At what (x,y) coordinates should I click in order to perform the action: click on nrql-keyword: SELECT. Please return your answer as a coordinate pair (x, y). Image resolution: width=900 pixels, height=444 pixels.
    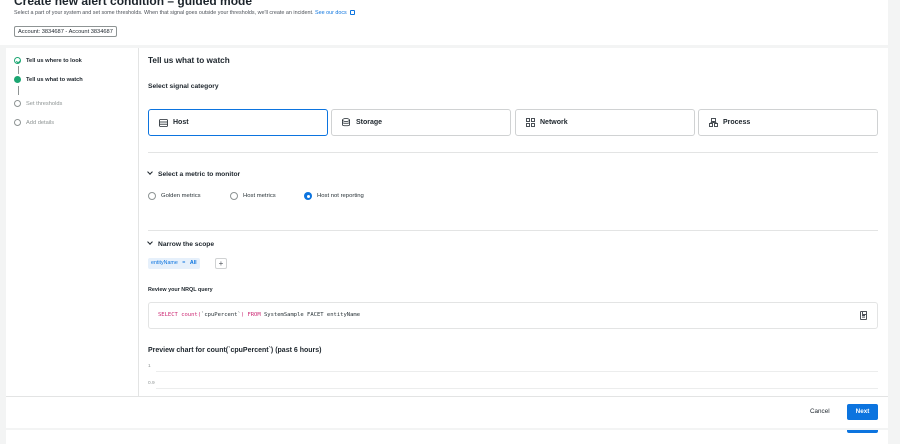
    Looking at the image, I should click on (168, 315).